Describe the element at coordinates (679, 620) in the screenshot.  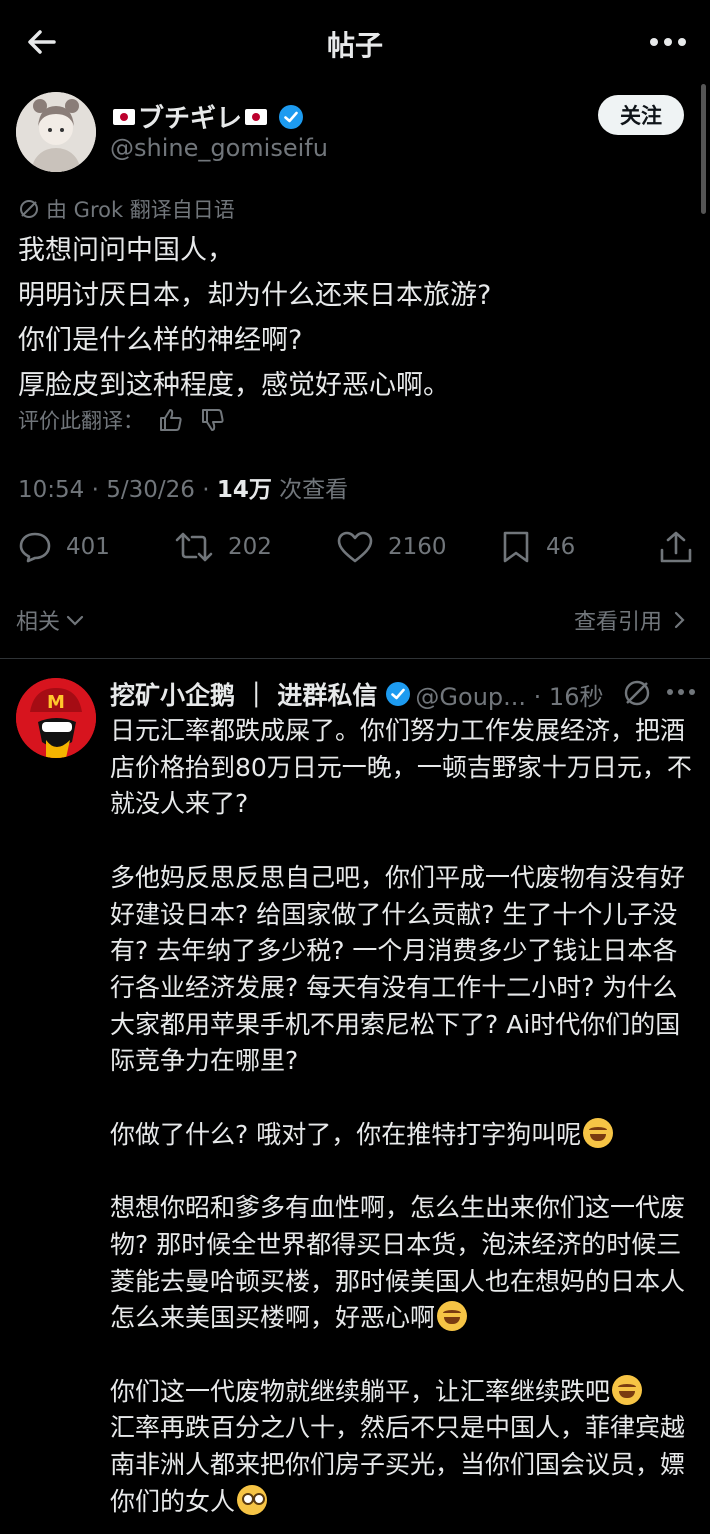
I see `chevron-right-icon` at that location.